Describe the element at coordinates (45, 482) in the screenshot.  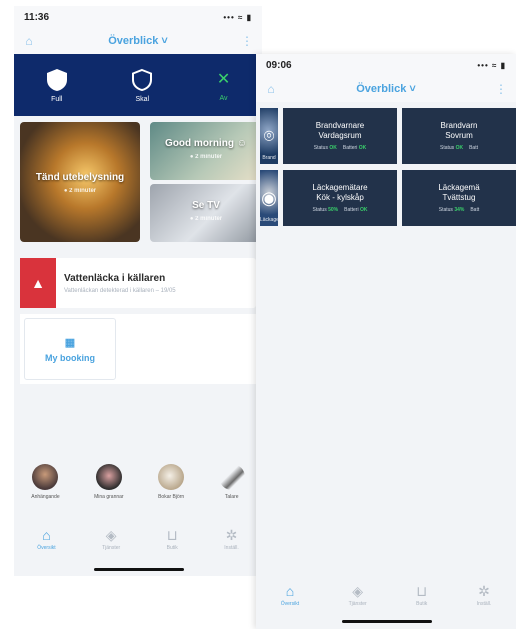
I see `person-item: Anhängande` at that location.